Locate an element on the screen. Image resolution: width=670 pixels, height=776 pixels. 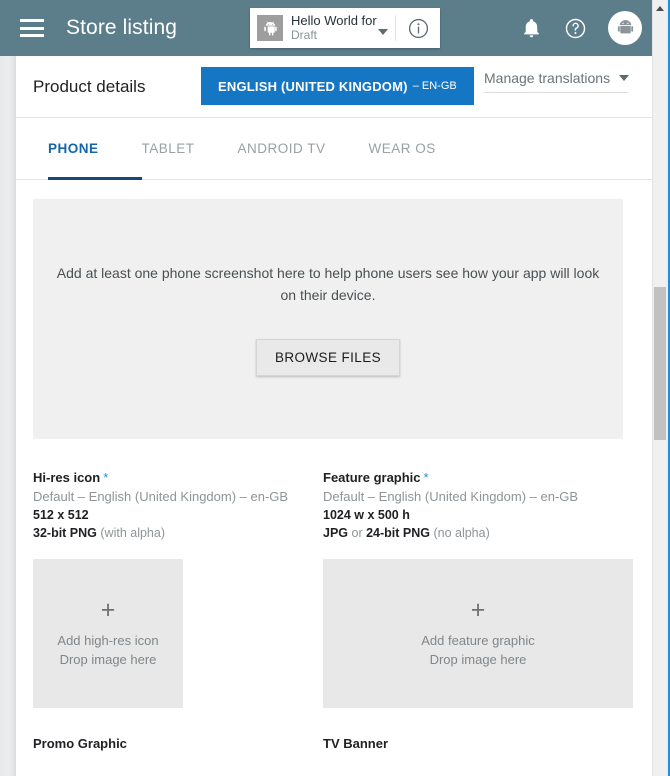
caret-up-icon is located at coordinates (660, 8).